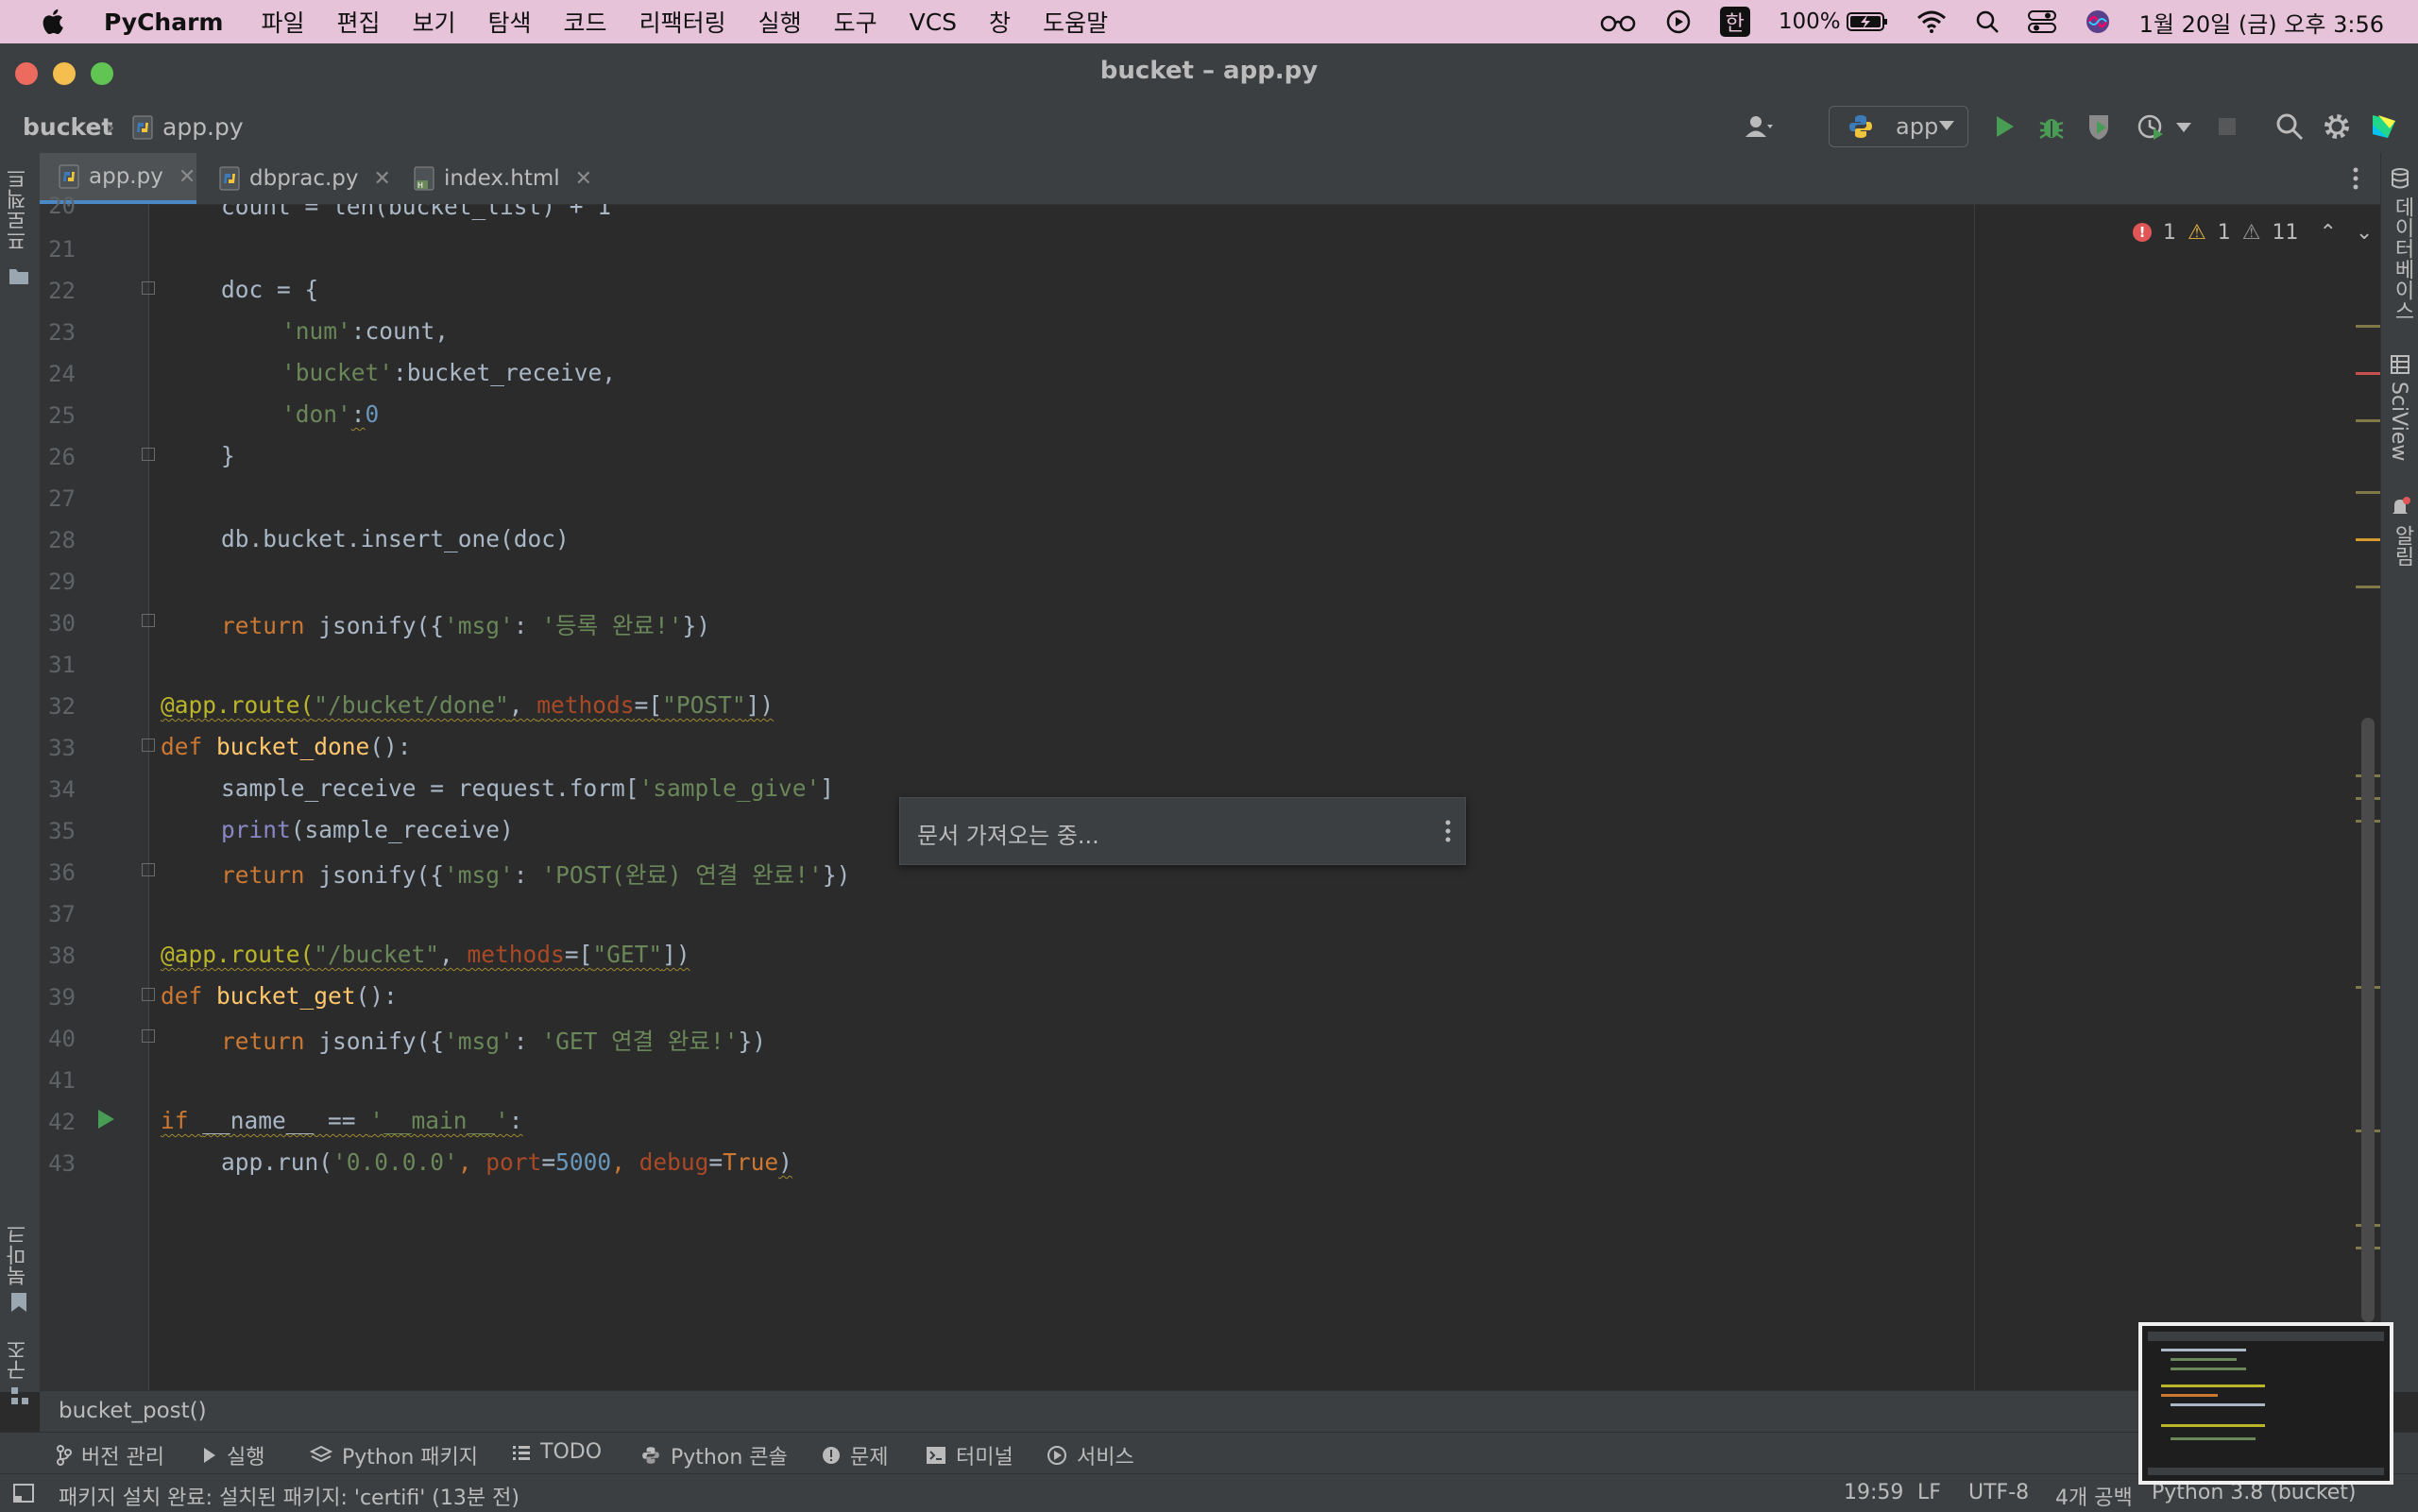 The height and width of the screenshot is (1512, 2418). What do you see at coordinates (1448, 831) in the screenshot?
I see `popup-more-options-icon` at bounding box center [1448, 831].